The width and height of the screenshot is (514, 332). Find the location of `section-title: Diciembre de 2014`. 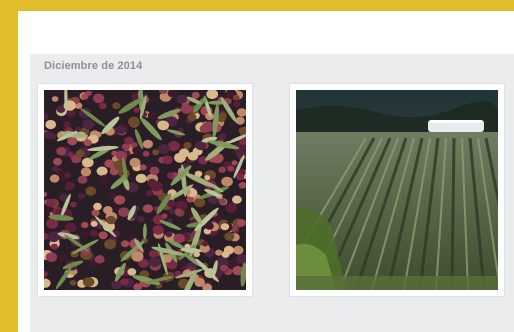

section-title: Diciembre de 2014 is located at coordinates (93, 66).